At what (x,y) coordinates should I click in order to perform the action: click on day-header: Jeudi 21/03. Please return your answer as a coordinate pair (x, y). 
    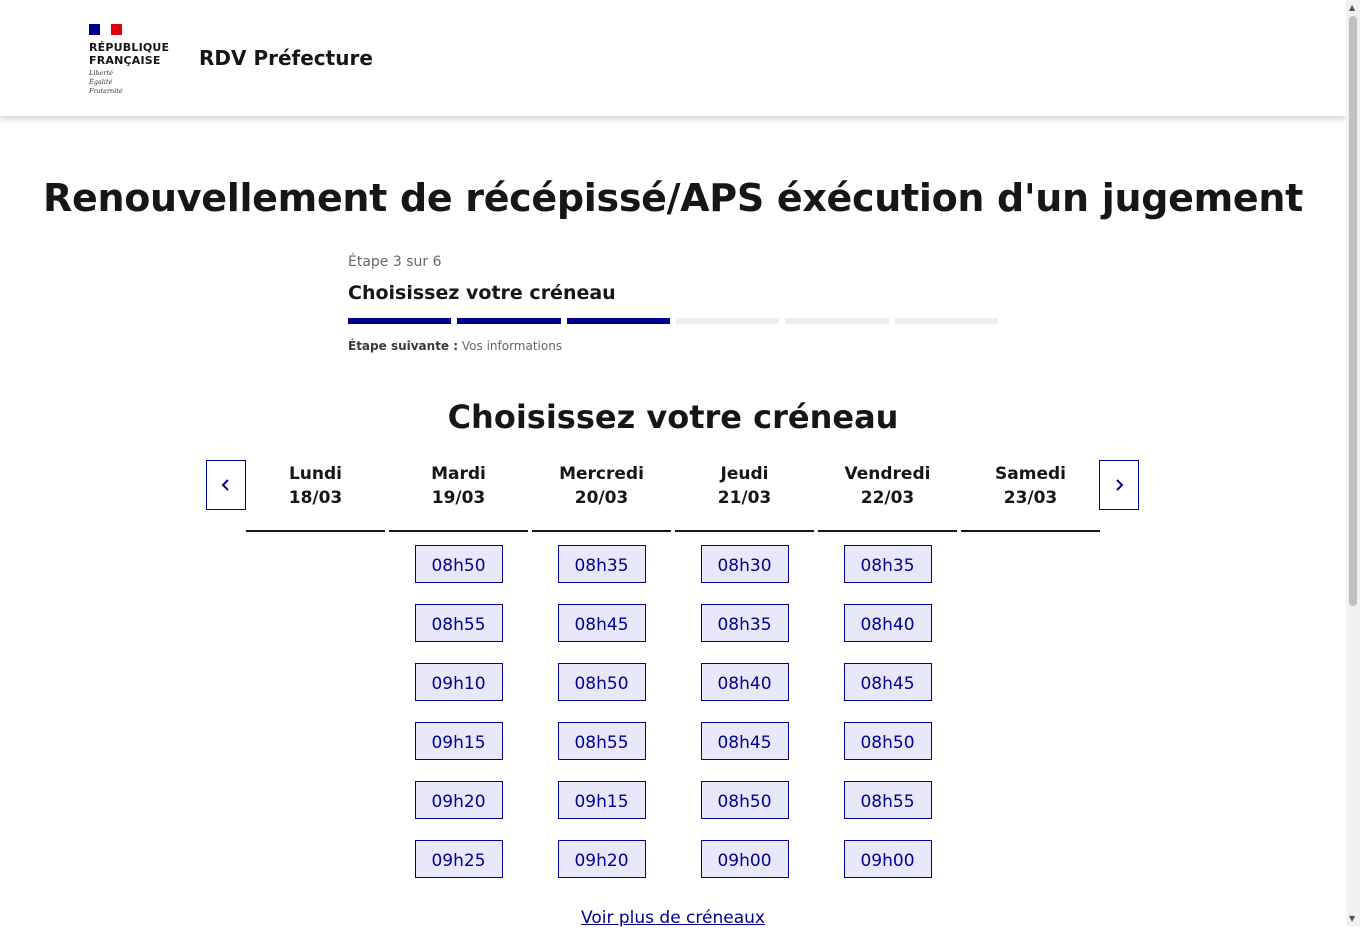
    Looking at the image, I should click on (744, 496).